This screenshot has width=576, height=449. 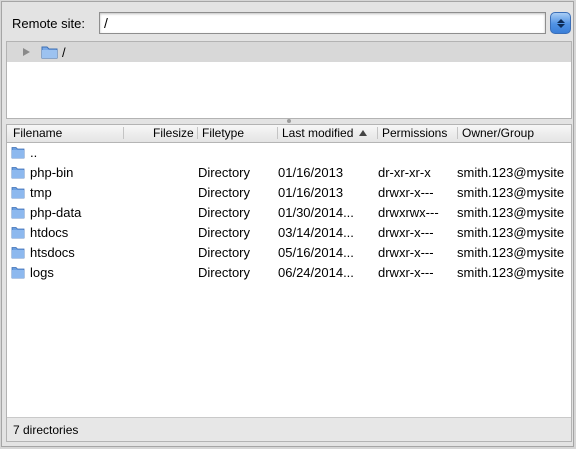 I want to click on chevron-up-icon, so click(x=560, y=20).